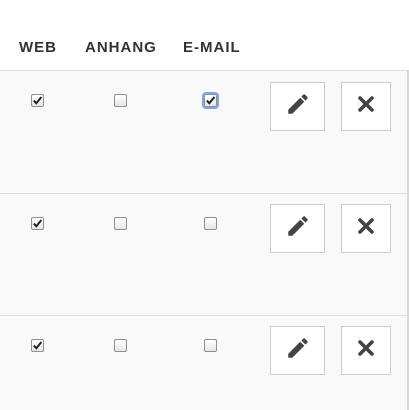  I want to click on column-header-web: WEB, so click(38, 47).